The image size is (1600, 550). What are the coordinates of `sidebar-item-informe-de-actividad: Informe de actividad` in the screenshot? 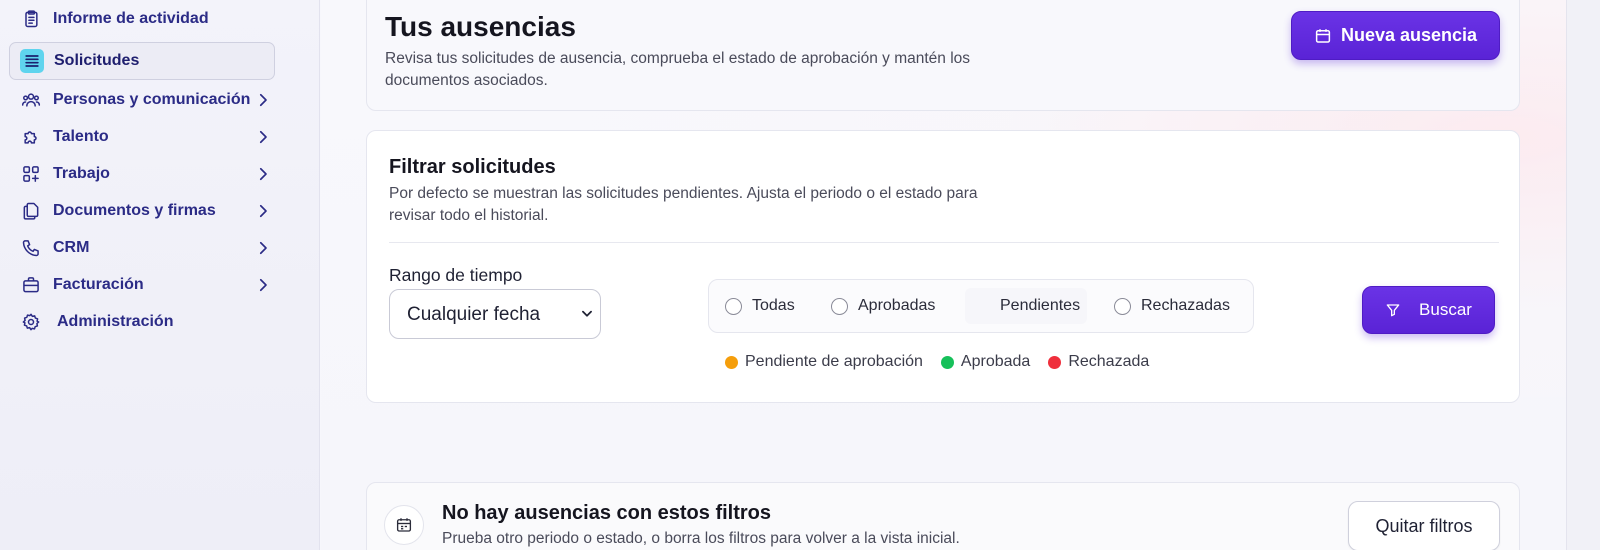 It's located at (142, 19).